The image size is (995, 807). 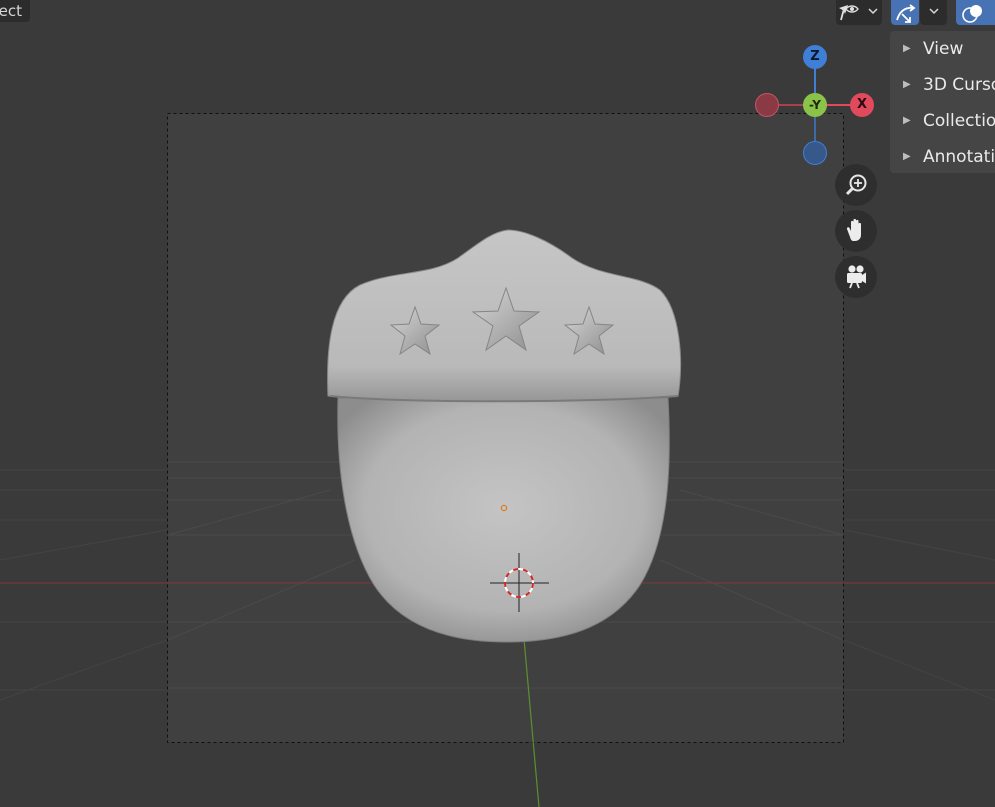 I want to click on gizmo-z-handle: Z, so click(x=815, y=57).